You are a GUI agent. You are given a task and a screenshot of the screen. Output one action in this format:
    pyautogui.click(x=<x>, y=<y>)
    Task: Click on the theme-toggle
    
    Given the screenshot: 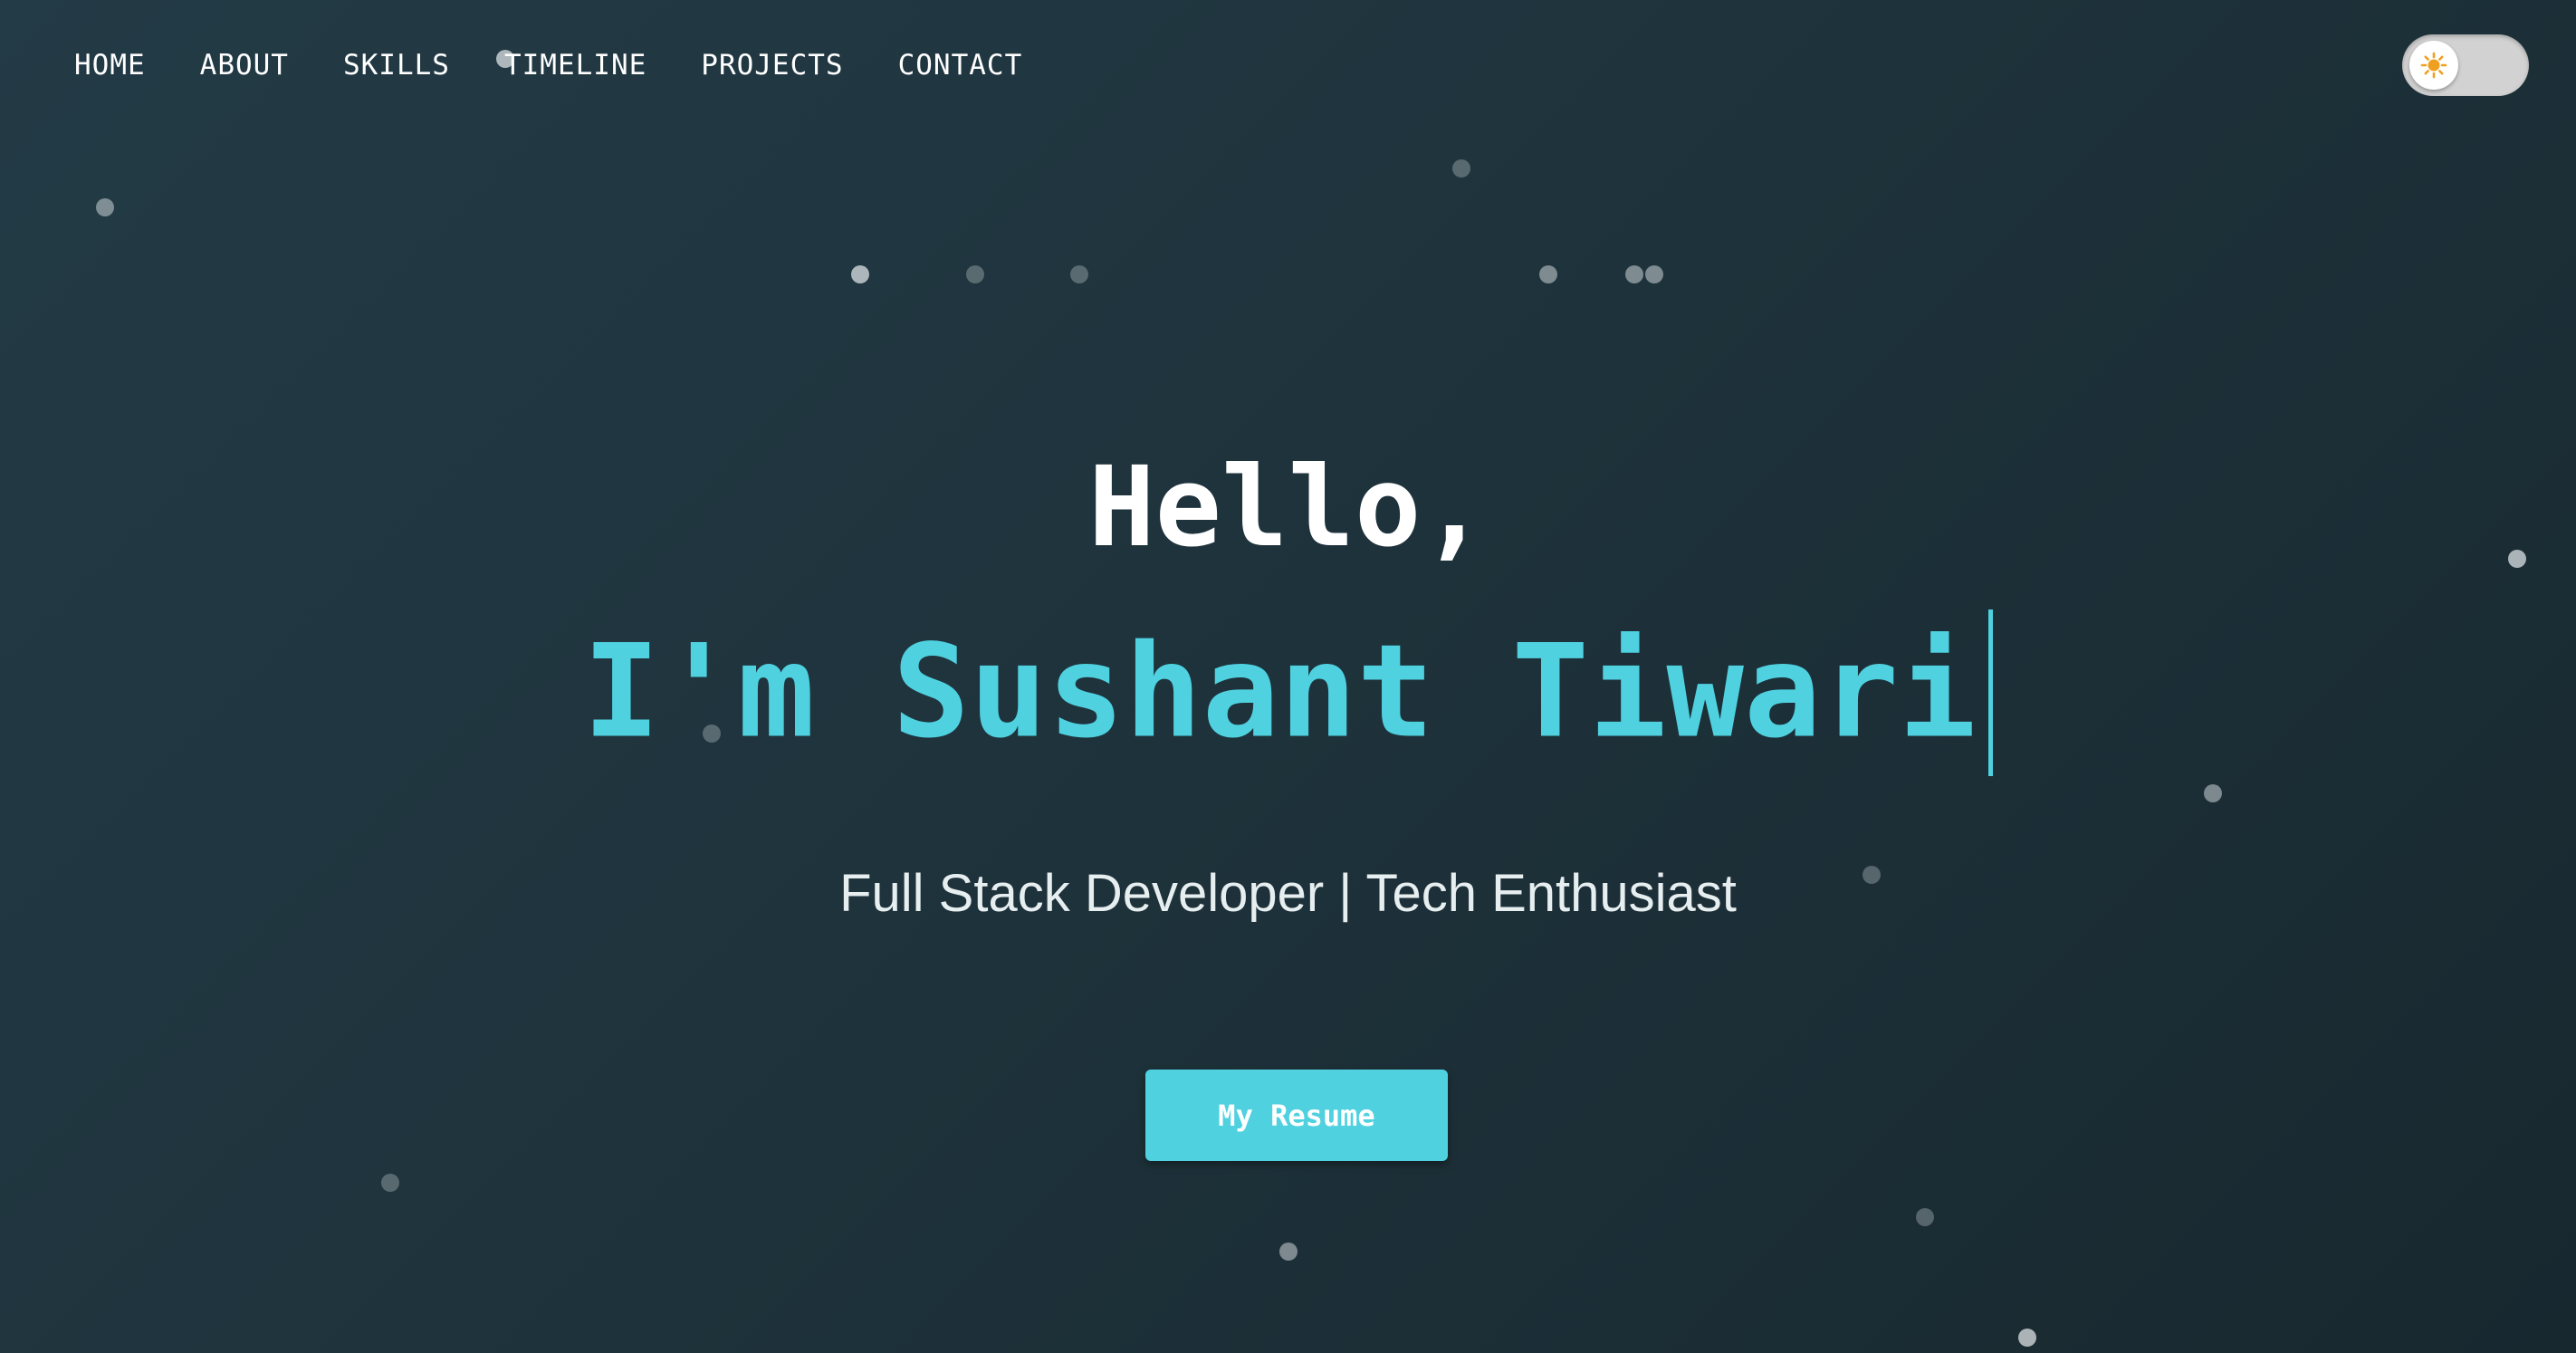 What is the action you would take?
    pyautogui.click(x=2465, y=65)
    